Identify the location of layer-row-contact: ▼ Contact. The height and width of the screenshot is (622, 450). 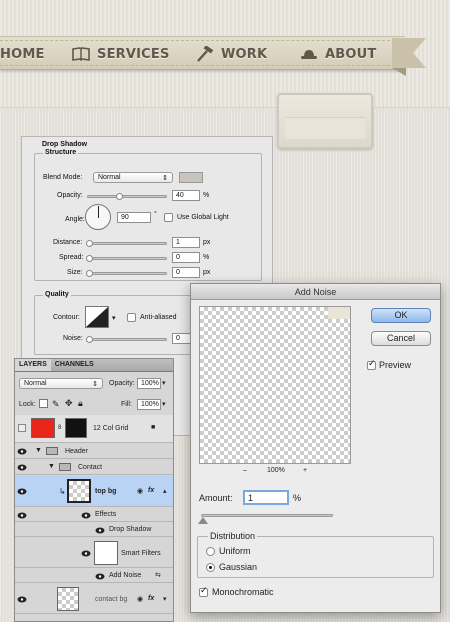
(94, 467).